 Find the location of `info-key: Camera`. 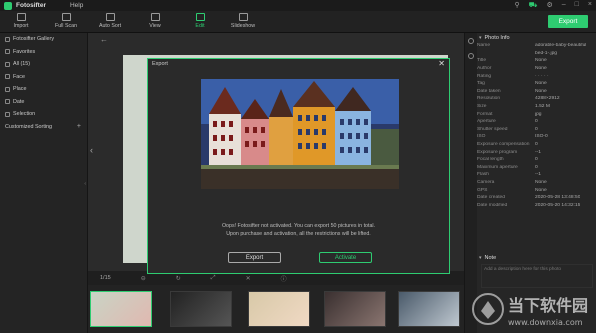

info-key: Camera is located at coordinates (486, 182).